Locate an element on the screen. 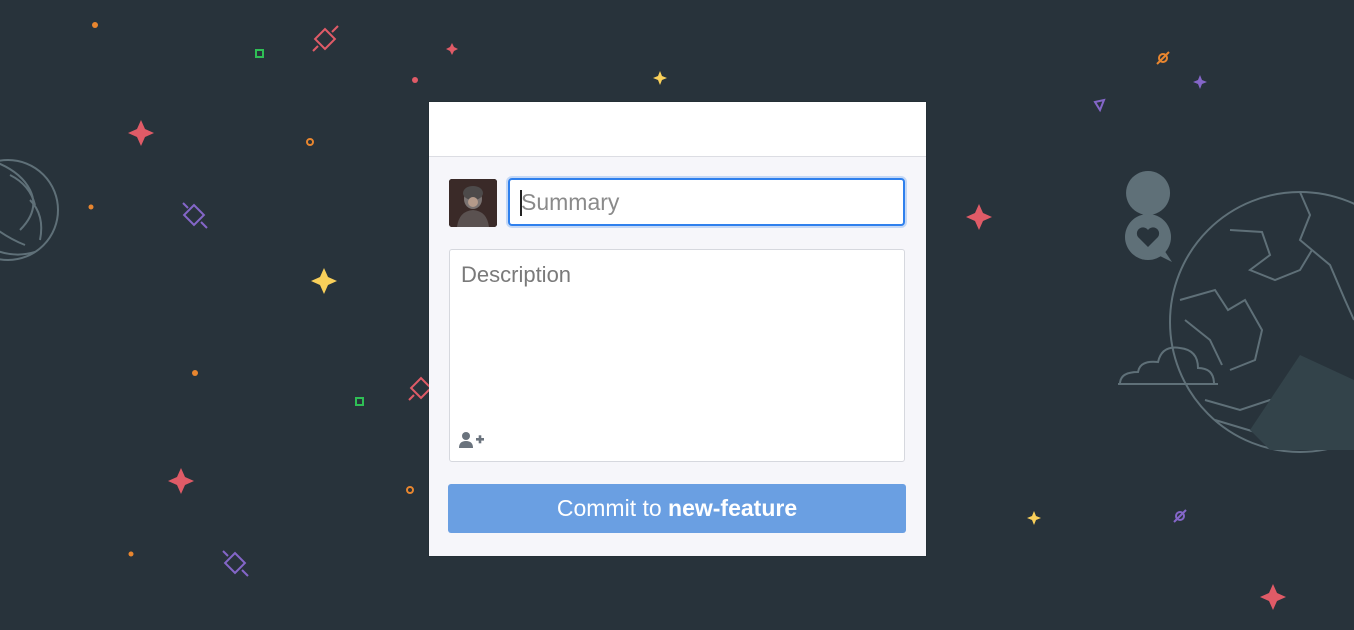  panel-header is located at coordinates (677, 129).